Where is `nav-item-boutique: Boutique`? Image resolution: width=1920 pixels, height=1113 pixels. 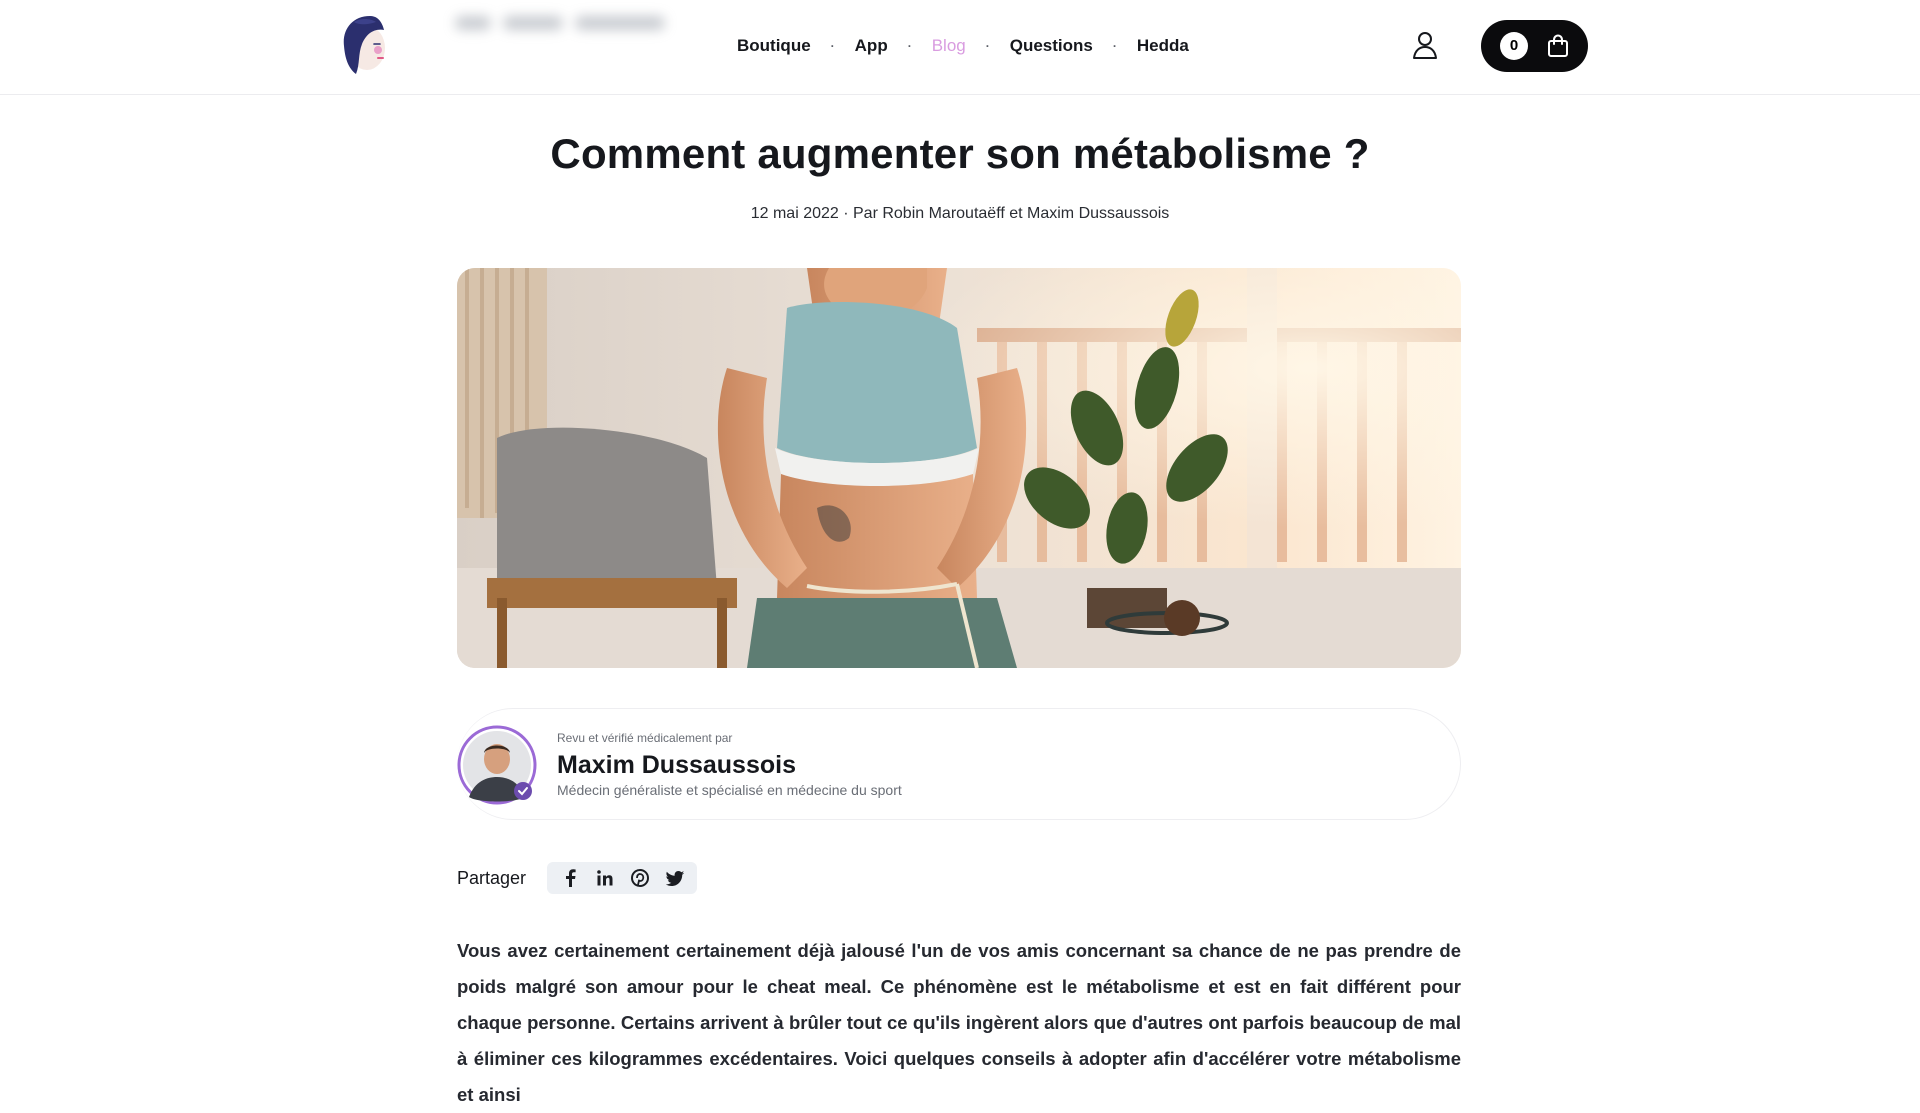 nav-item-boutique: Boutique is located at coordinates (774, 46).